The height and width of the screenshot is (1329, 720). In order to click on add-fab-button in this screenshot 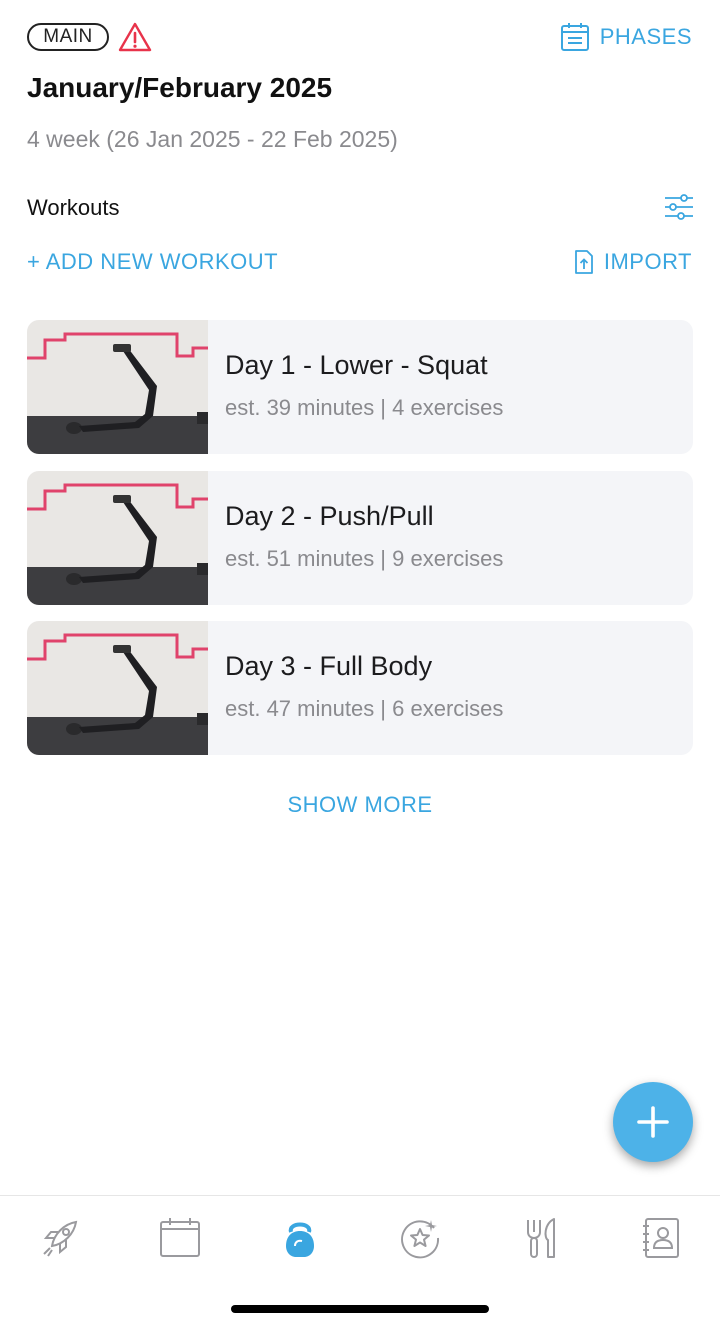, I will do `click(653, 1122)`.